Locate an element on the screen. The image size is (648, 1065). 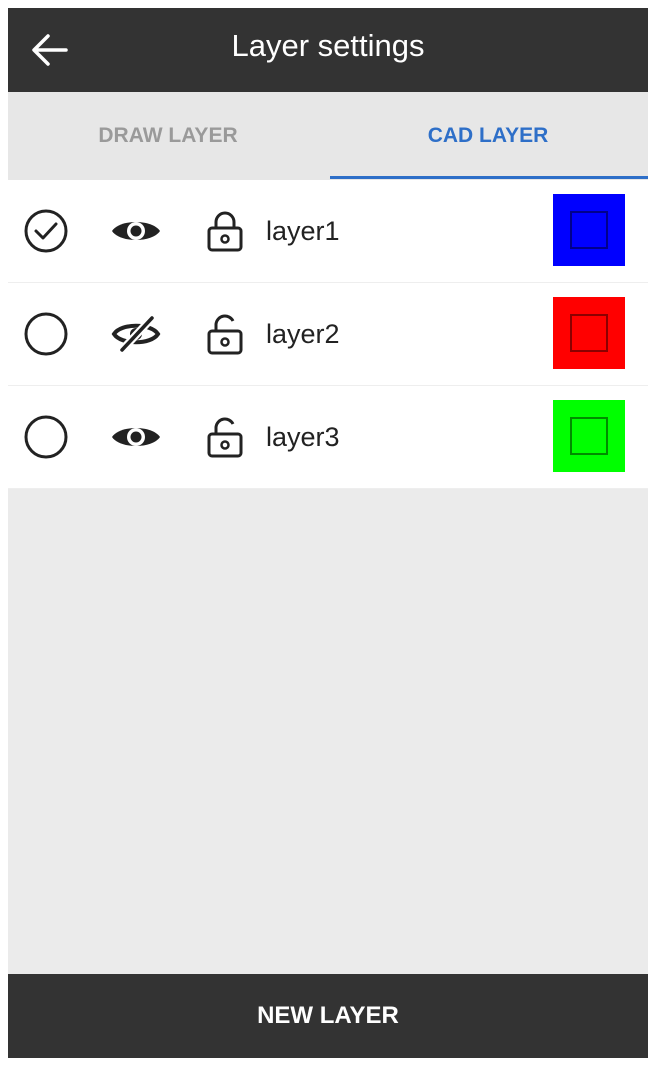
selected-check-icon is located at coordinates (46, 231).